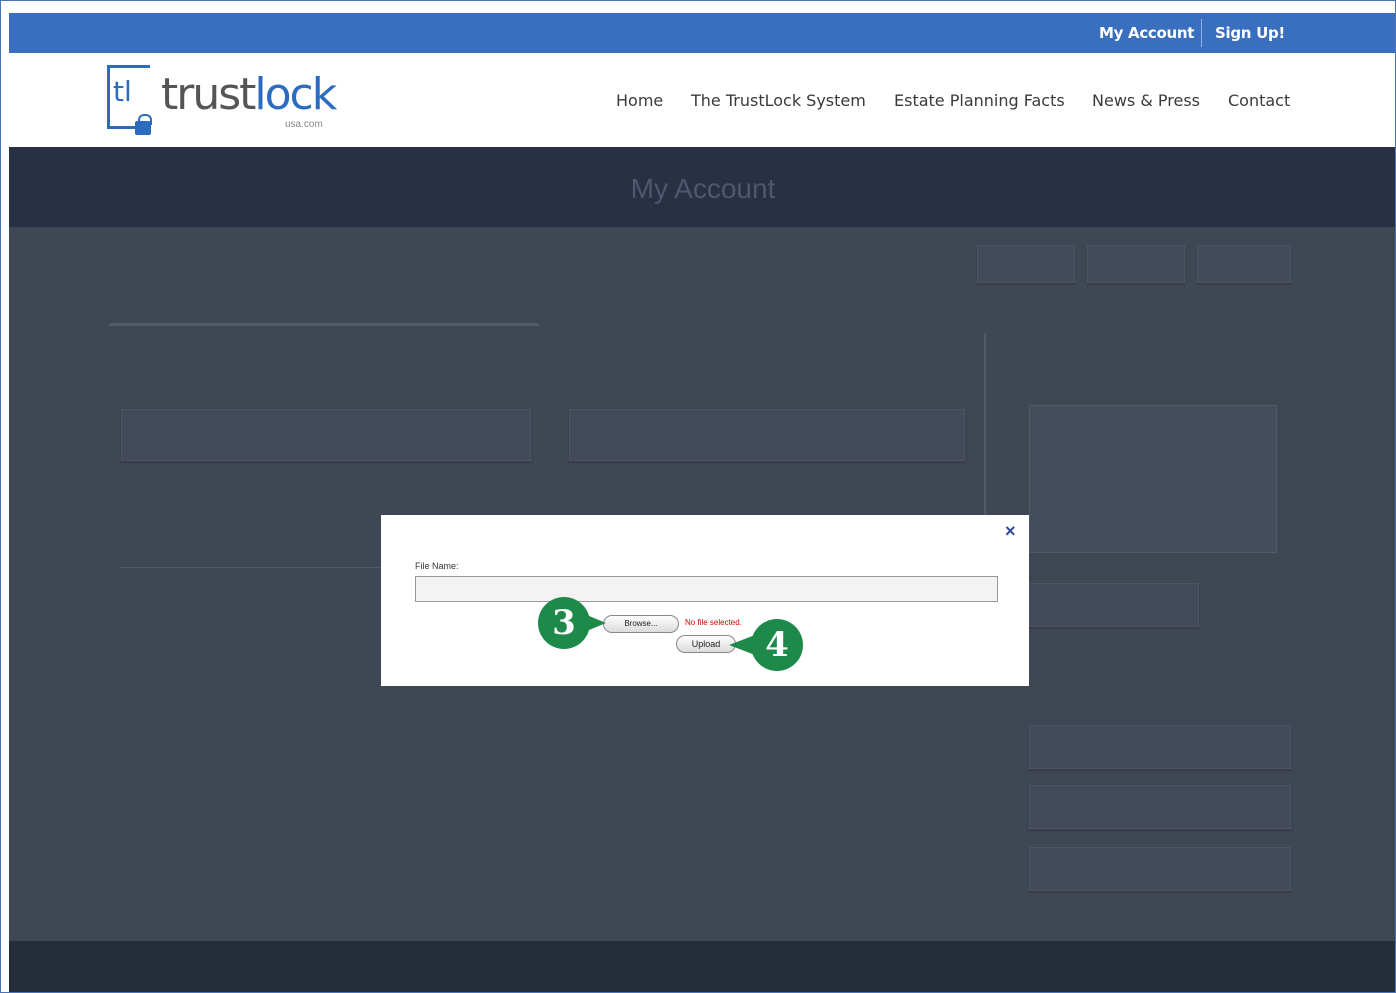 The height and width of the screenshot is (993, 1396). What do you see at coordinates (1201, 33) in the screenshot?
I see `utility-separator` at bounding box center [1201, 33].